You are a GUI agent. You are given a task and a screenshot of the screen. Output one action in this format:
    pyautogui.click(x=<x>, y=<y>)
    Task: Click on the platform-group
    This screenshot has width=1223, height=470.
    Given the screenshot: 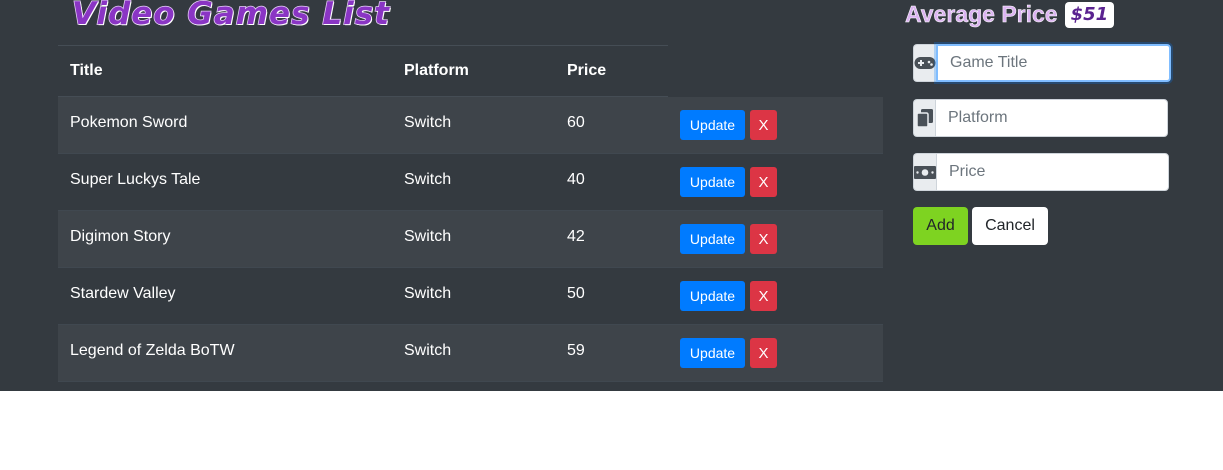 What is the action you would take?
    pyautogui.click(x=1040, y=118)
    